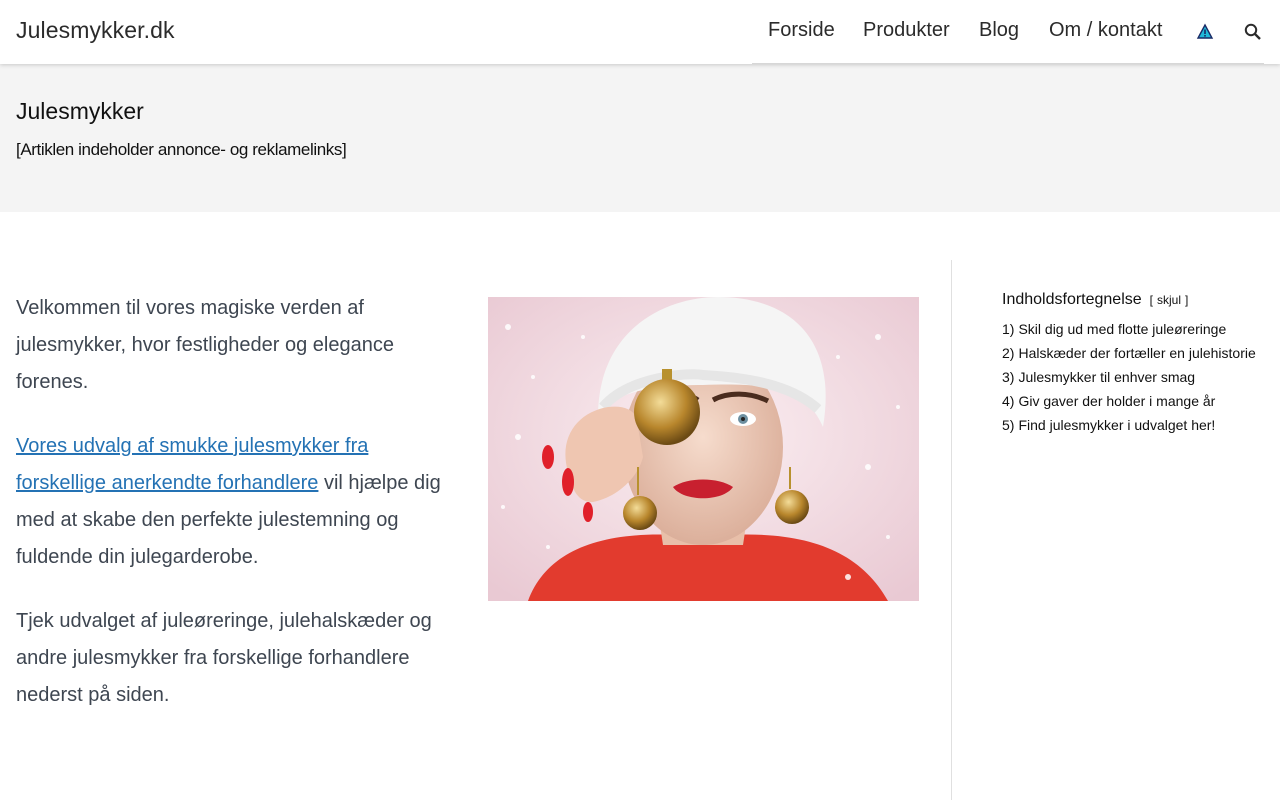 This screenshot has width=1280, height=800. I want to click on toc-item-number: 3), so click(1008, 377).